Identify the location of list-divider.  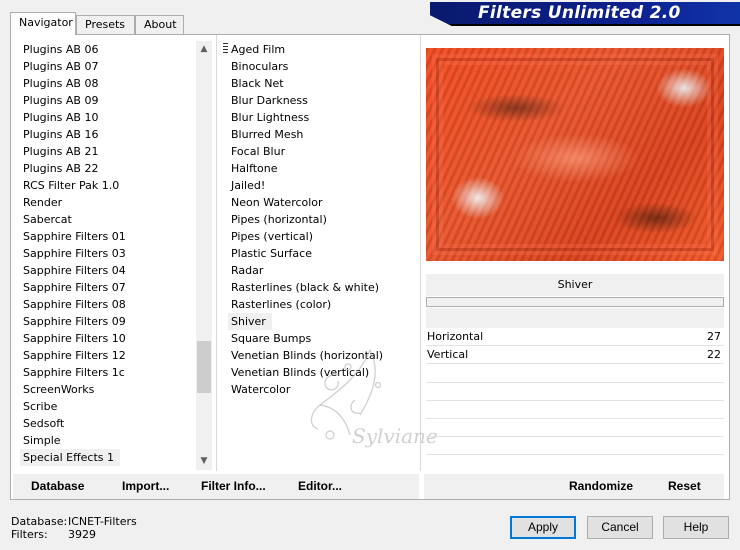
(216, 253).